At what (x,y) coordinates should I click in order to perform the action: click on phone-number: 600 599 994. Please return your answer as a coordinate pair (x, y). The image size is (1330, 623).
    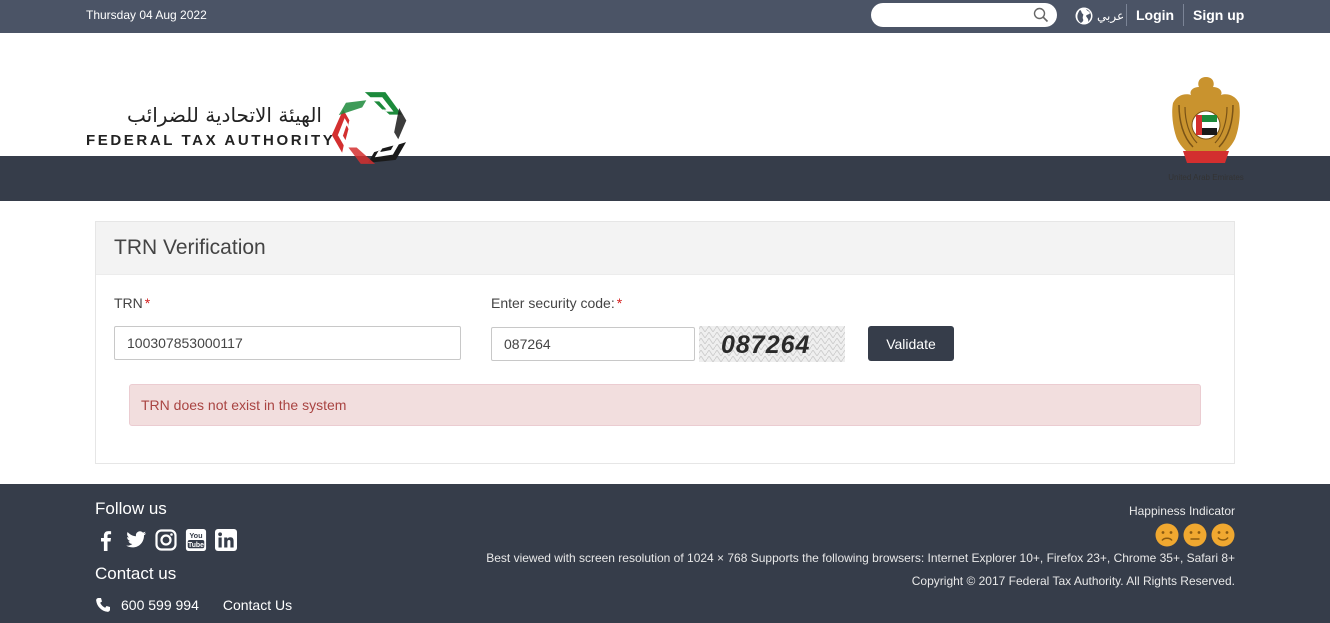
    Looking at the image, I should click on (160, 605).